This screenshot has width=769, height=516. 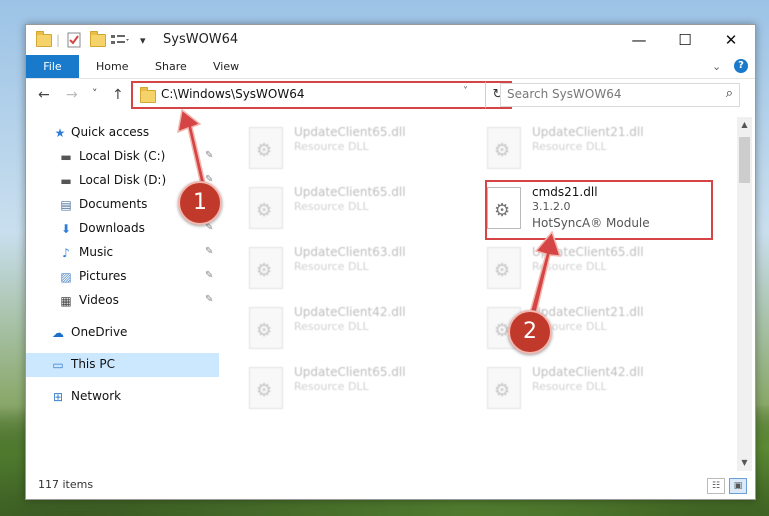 What do you see at coordinates (200, 203) in the screenshot?
I see `callout-1: 1` at bounding box center [200, 203].